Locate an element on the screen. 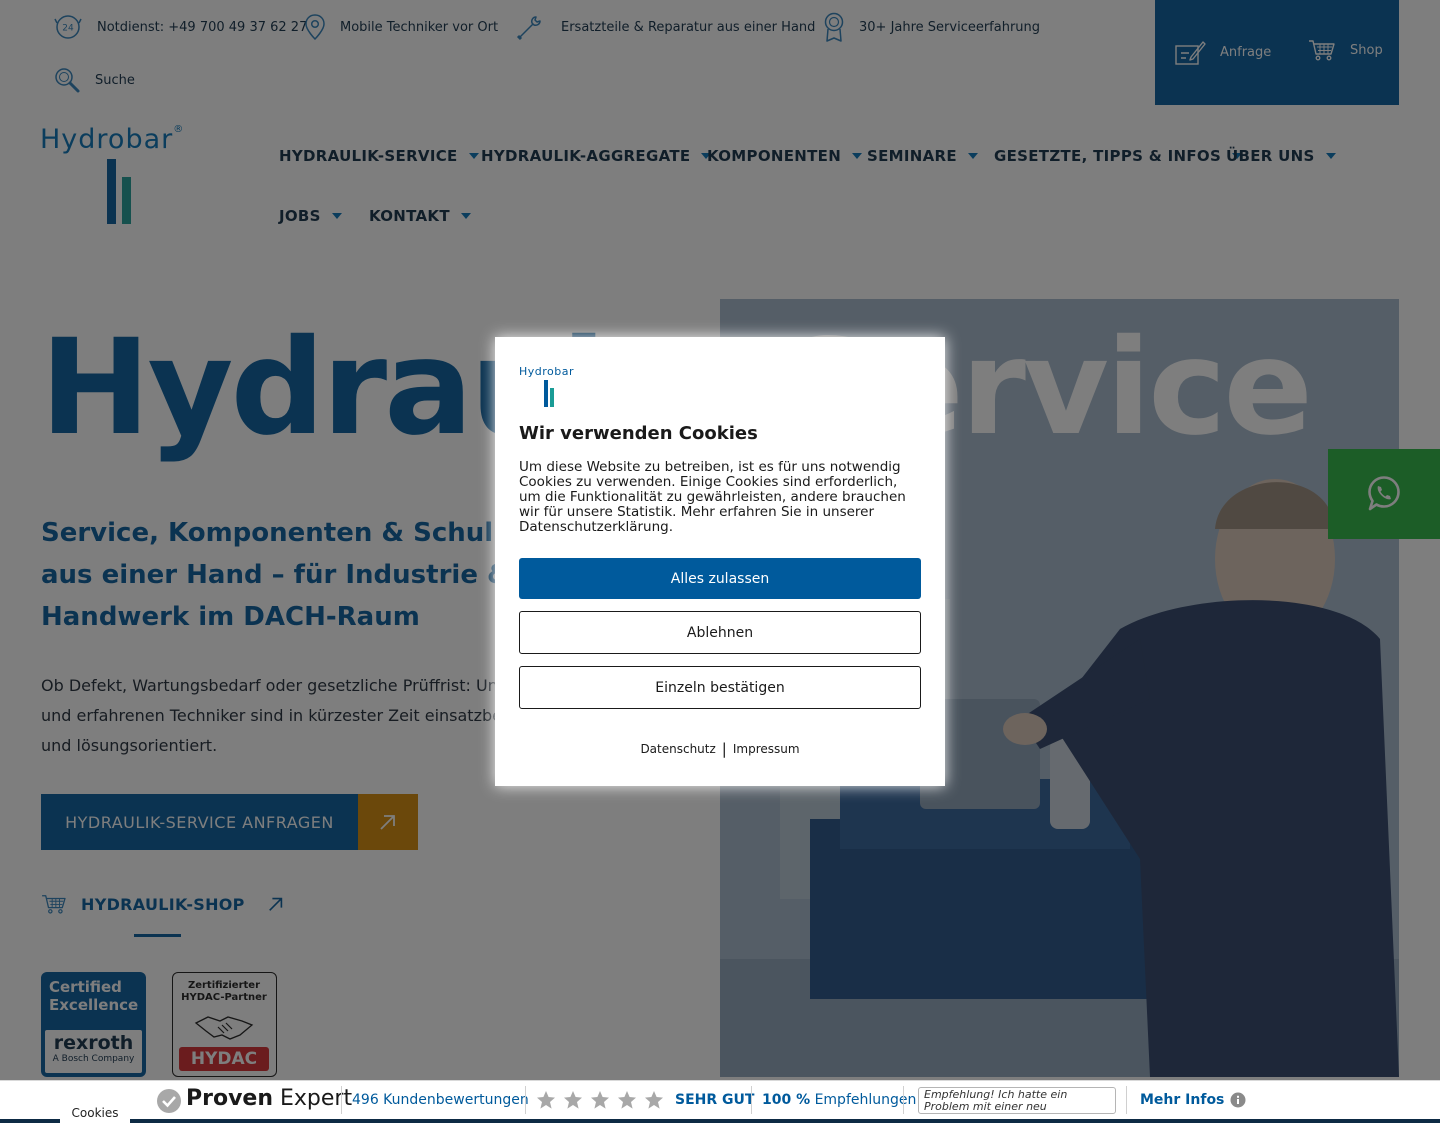 The height and width of the screenshot is (1123, 1440). nav-hydraulik-service: HYDRAULIK-SERVICE is located at coordinates (379, 156).